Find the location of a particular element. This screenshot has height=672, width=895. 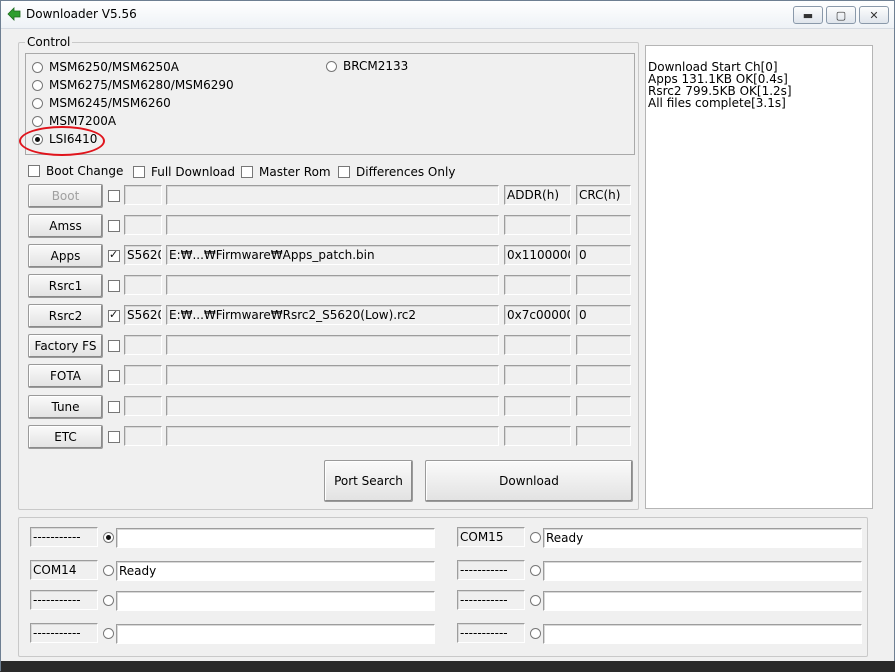

rsrc1-model-field is located at coordinates (143, 285).